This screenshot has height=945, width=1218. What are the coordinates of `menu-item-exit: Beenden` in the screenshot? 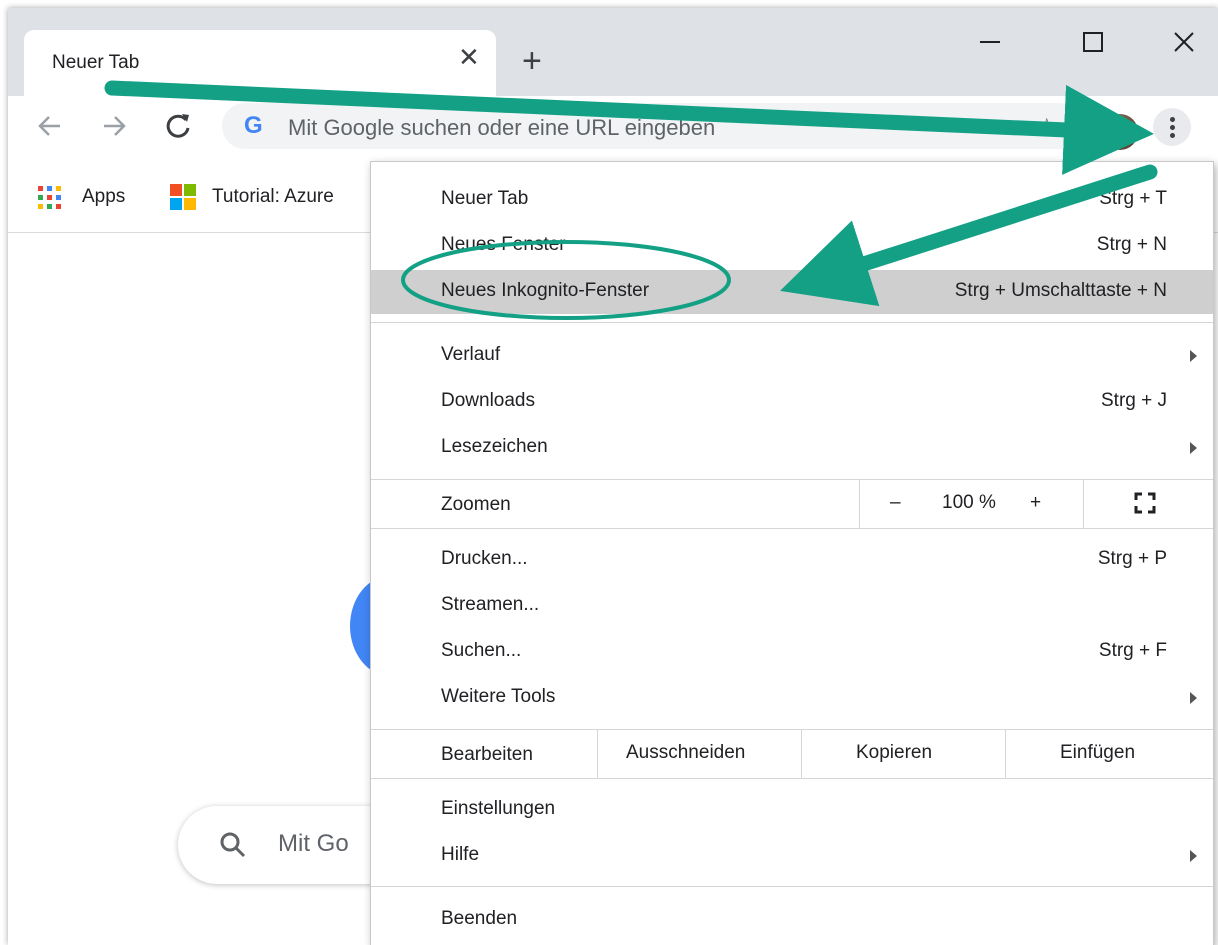 It's located at (792, 920).